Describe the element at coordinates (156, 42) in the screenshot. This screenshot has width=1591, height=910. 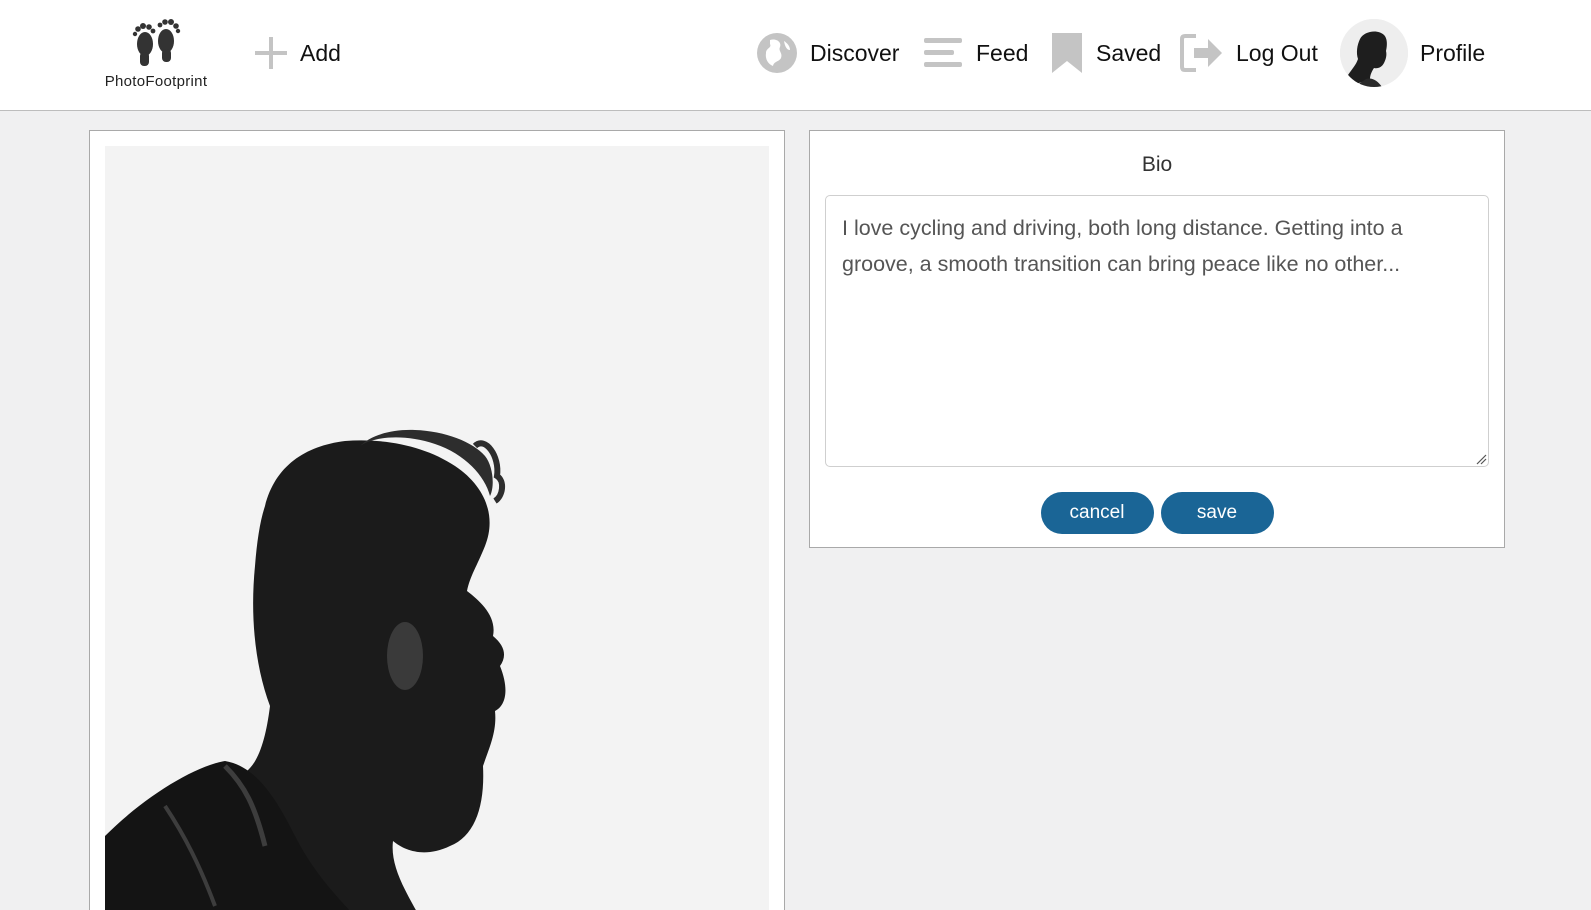
I see `footprints-icon` at that location.